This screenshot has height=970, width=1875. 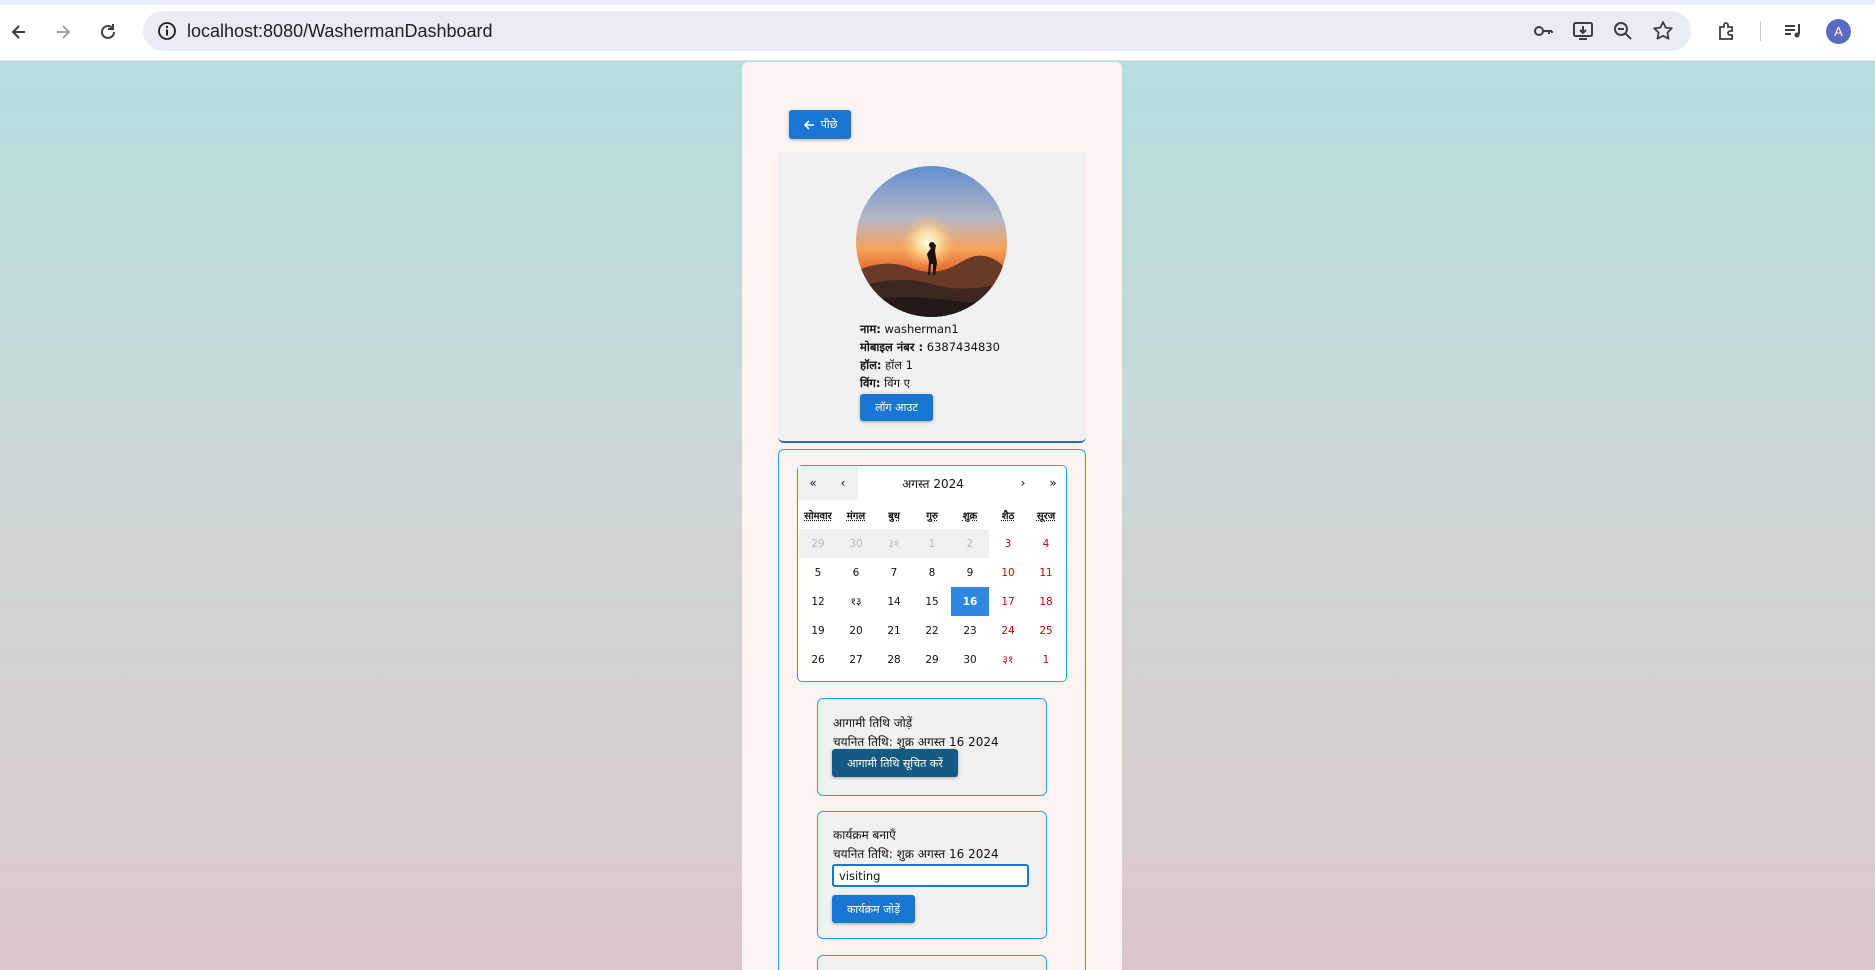 I want to click on calendar-prev-year-button: «, so click(x=813, y=483).